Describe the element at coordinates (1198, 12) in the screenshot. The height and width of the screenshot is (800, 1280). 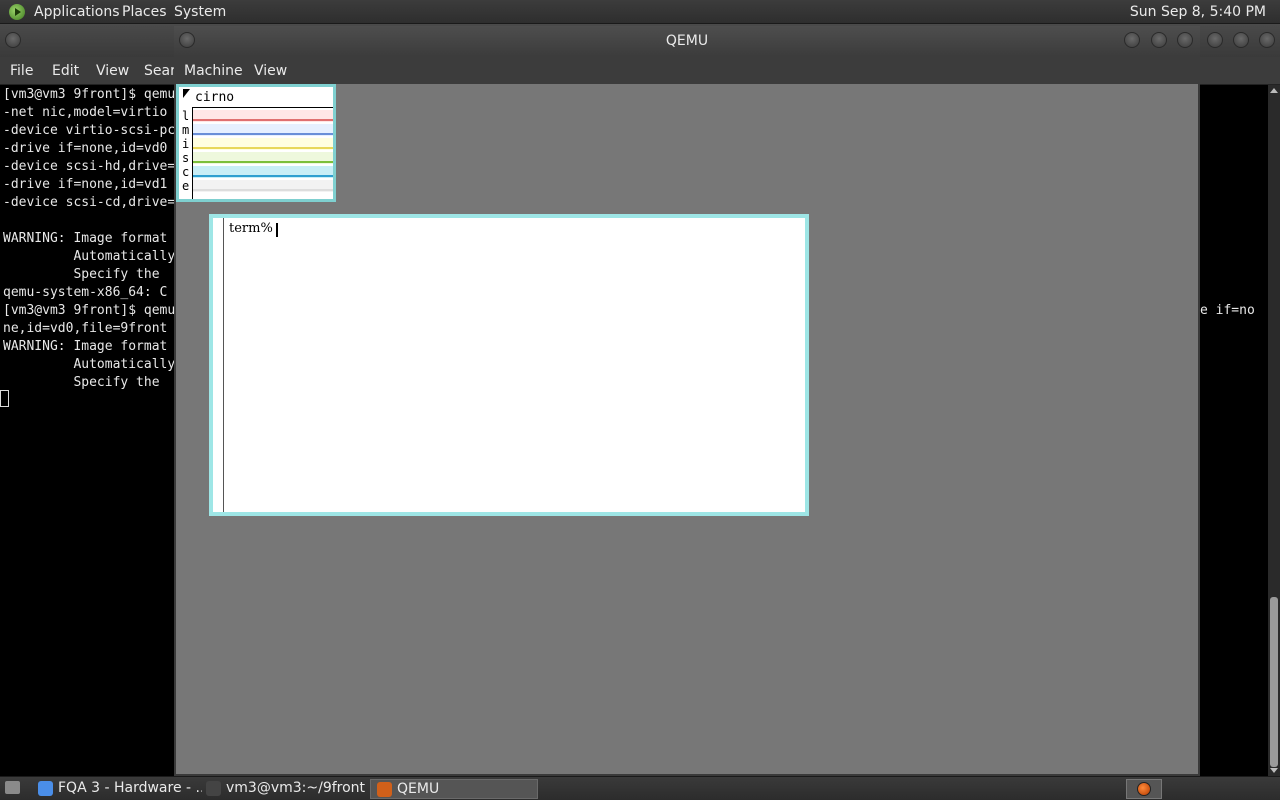
I see `clock: Sun Sep 8, 5:40 PM` at that location.